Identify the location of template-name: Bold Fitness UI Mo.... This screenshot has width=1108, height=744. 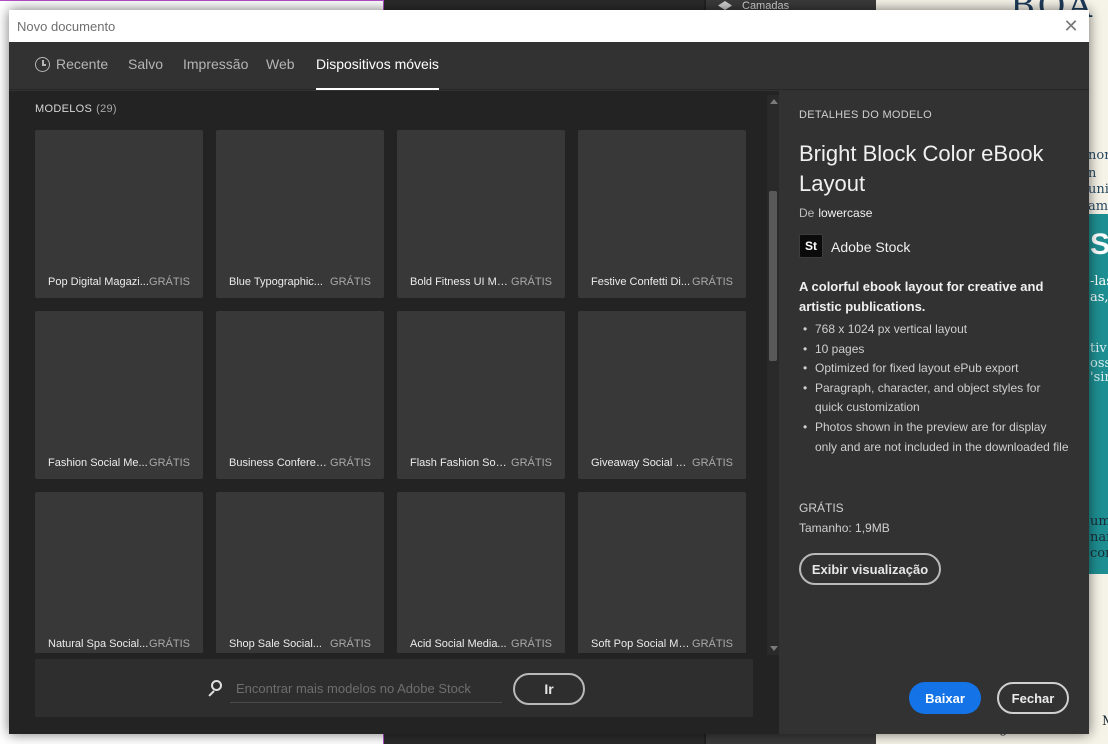
(461, 282).